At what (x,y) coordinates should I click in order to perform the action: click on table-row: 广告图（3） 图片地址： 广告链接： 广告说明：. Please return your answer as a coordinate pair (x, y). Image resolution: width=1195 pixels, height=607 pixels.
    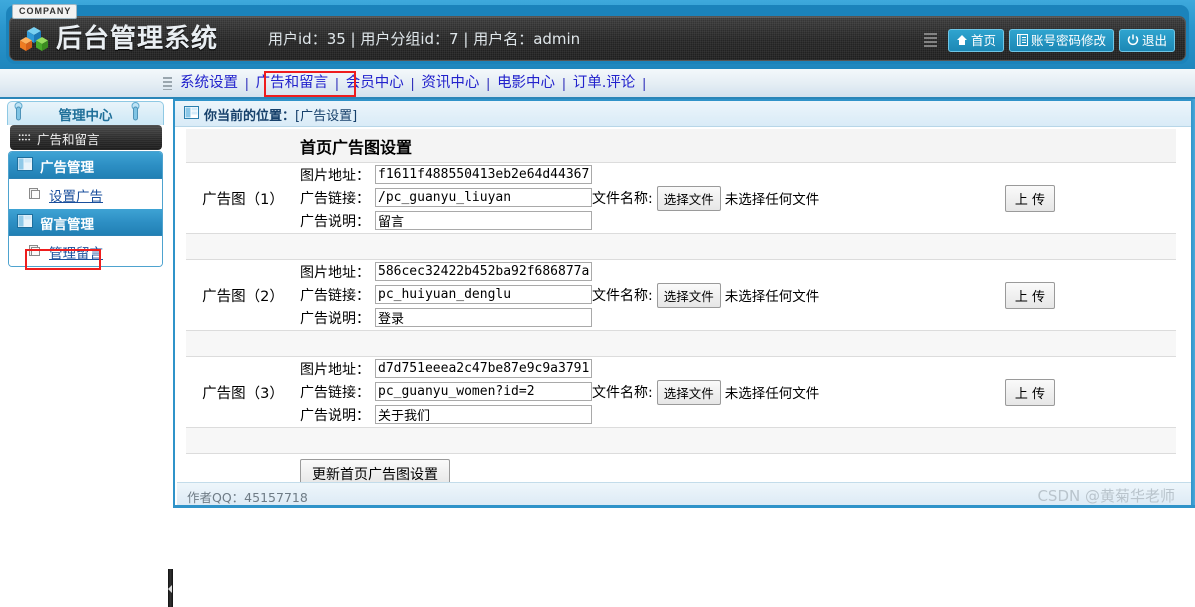
    Looking at the image, I should click on (681, 392).